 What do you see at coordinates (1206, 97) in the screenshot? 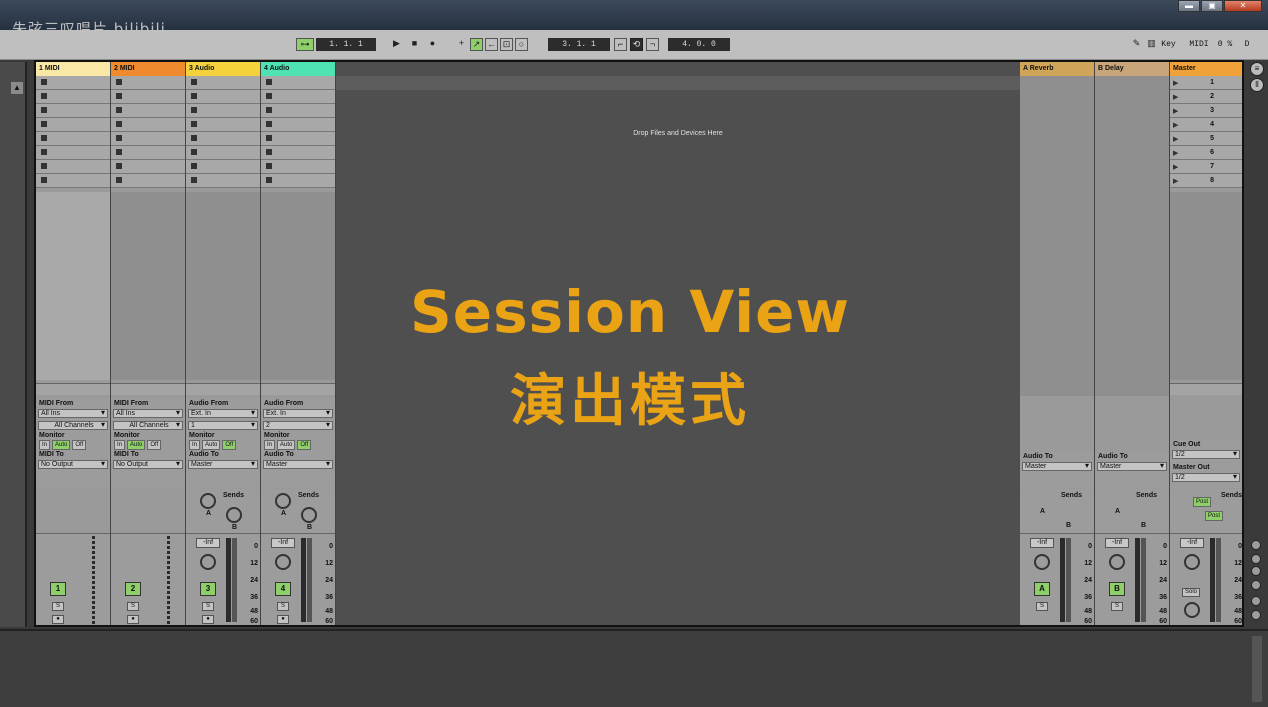
I see `scene-launch: ▶ 2` at bounding box center [1206, 97].